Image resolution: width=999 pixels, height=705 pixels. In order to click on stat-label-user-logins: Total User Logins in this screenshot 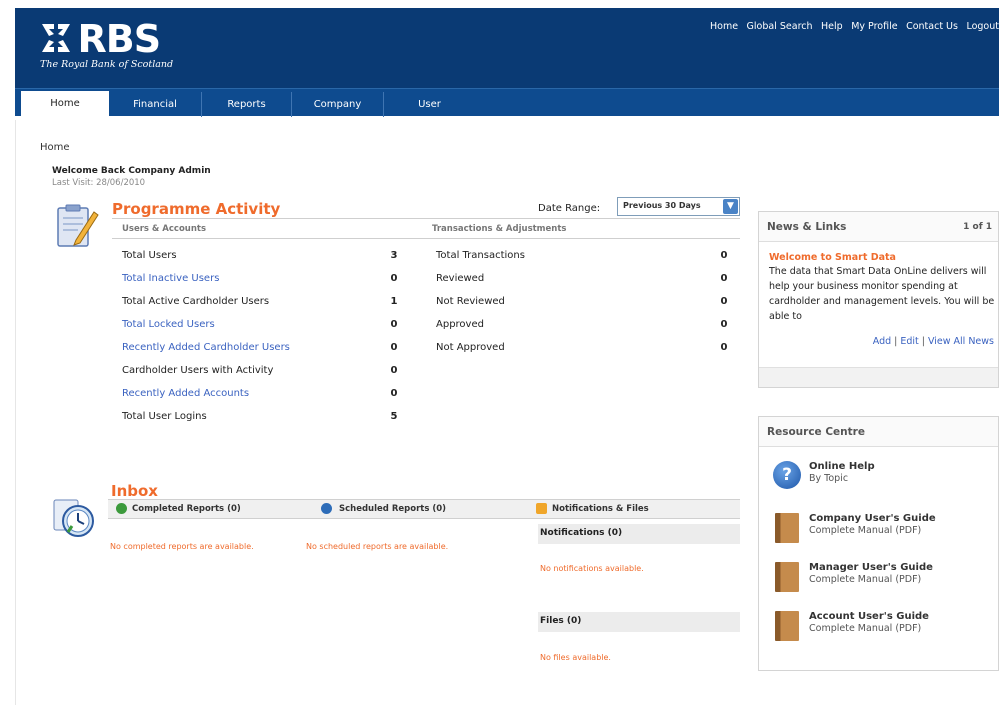, I will do `click(164, 416)`.